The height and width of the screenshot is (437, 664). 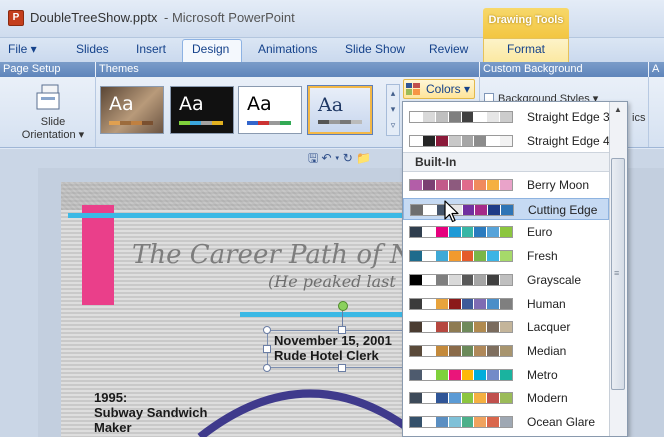 What do you see at coordinates (210, 49) in the screenshot?
I see `tab-design: Design` at bounding box center [210, 49].